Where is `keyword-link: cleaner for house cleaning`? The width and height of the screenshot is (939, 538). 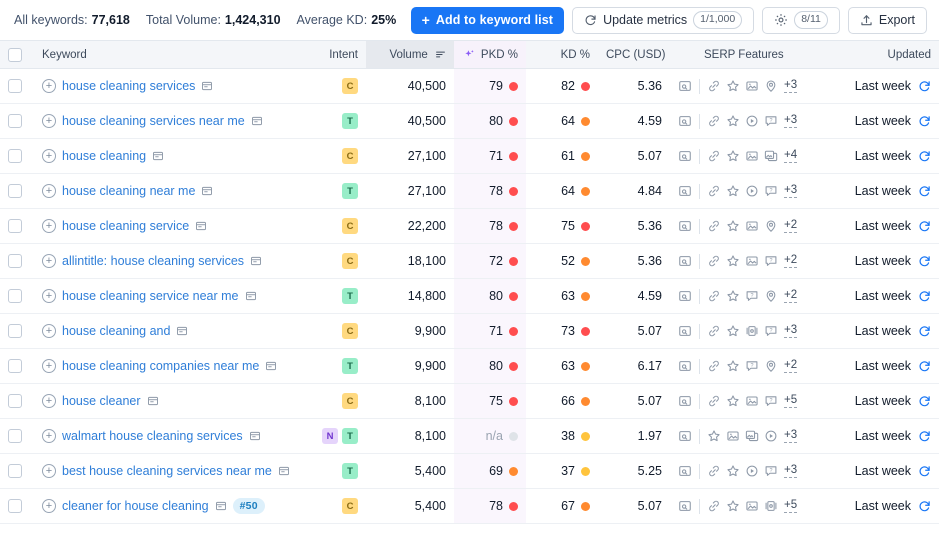
keyword-link: cleaner for house cleaning is located at coordinates (135, 506).